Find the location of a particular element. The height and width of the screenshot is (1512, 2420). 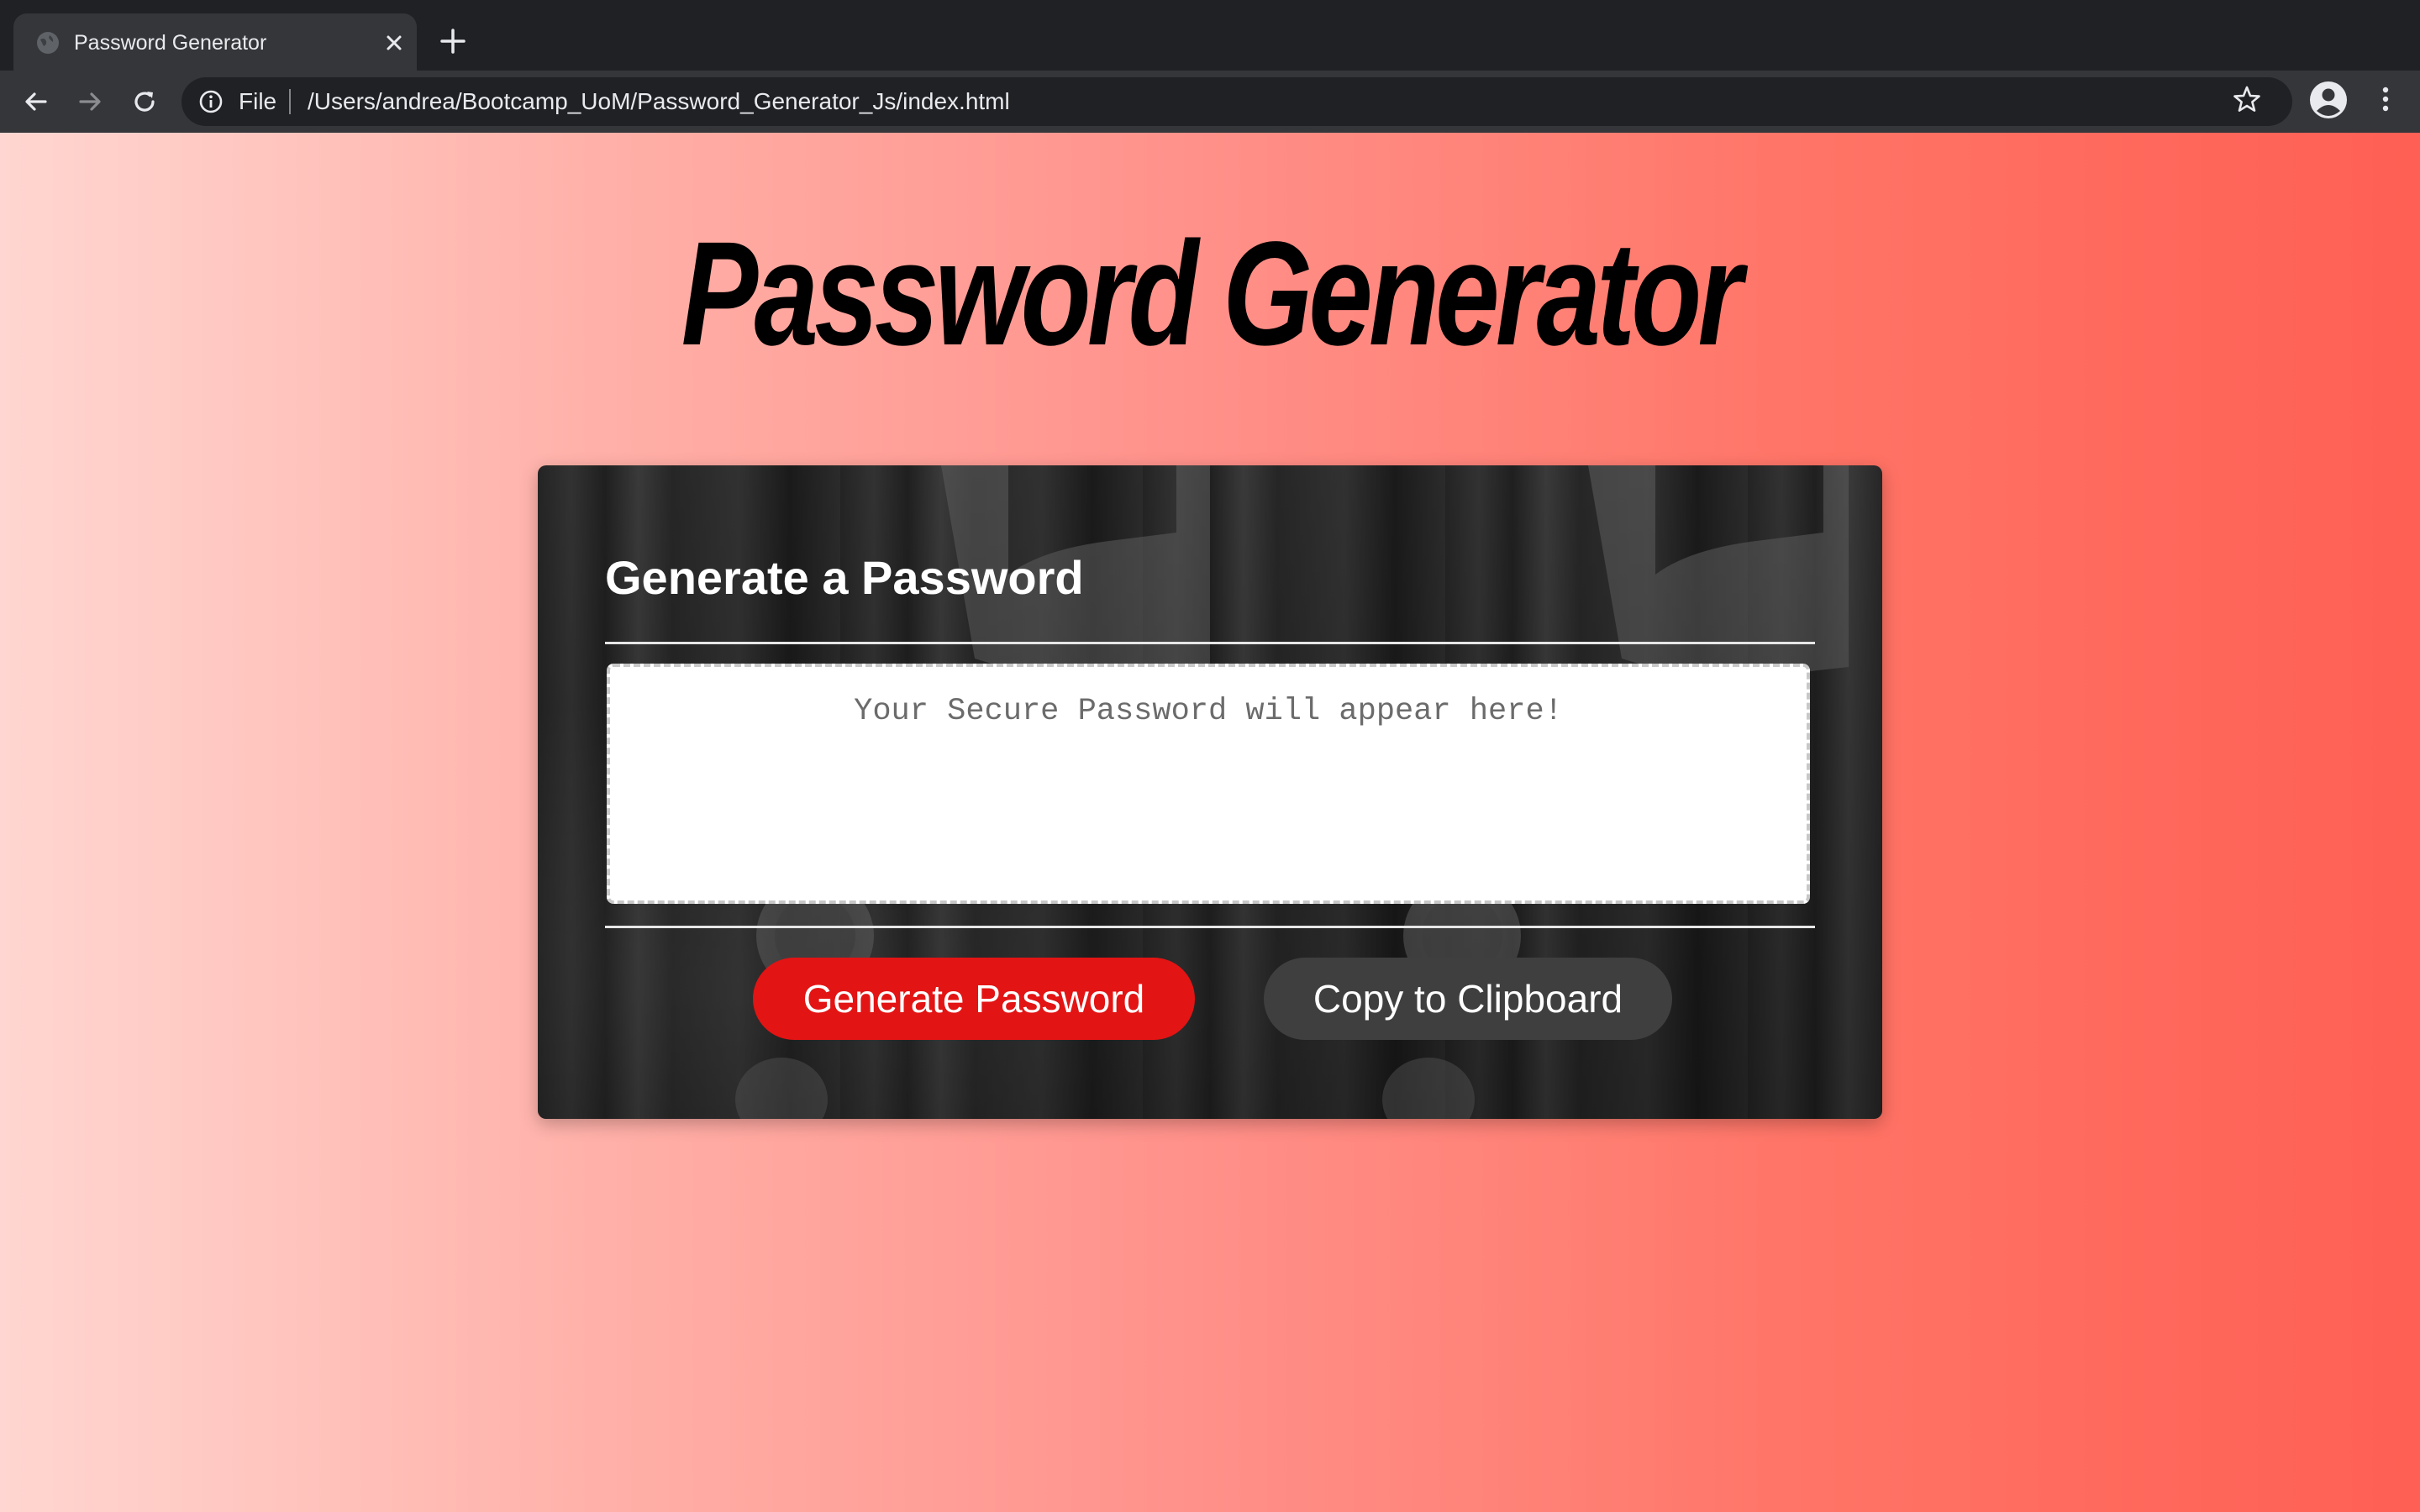

generate-password-button: Generate Password is located at coordinates (974, 999).